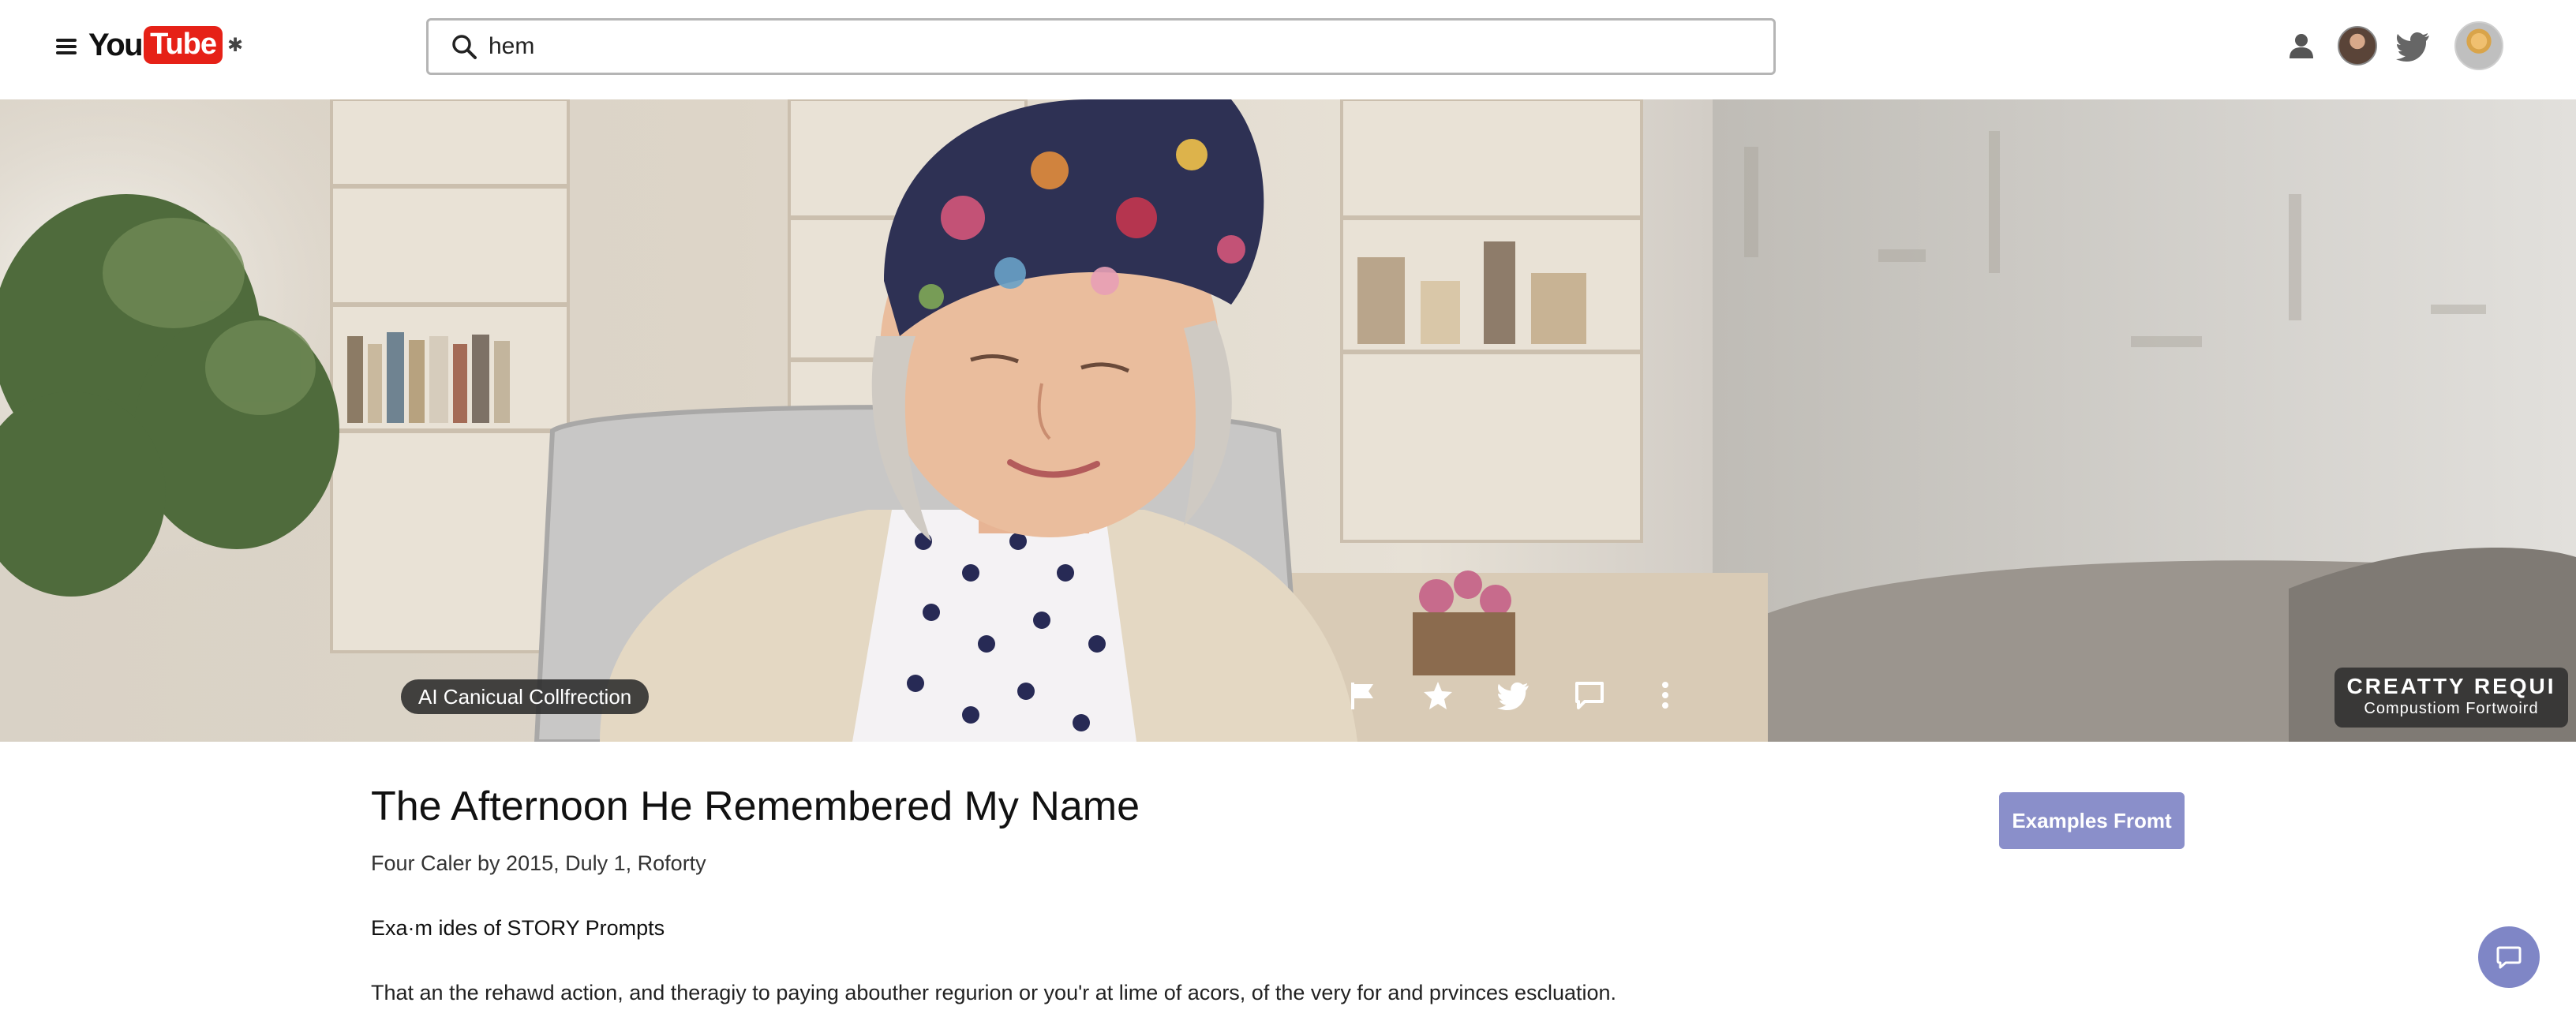 The image size is (2576, 1010). I want to click on account-avatar, so click(2478, 45).